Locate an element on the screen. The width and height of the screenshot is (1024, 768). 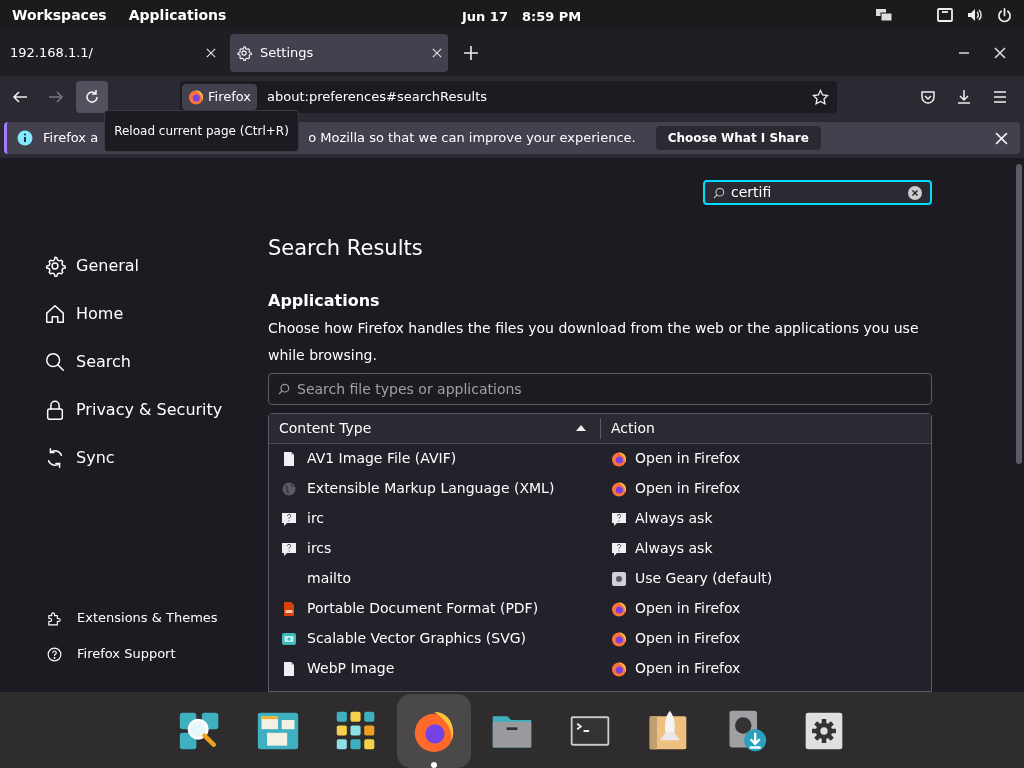
scrollbar-thumb is located at coordinates (1019, 314).